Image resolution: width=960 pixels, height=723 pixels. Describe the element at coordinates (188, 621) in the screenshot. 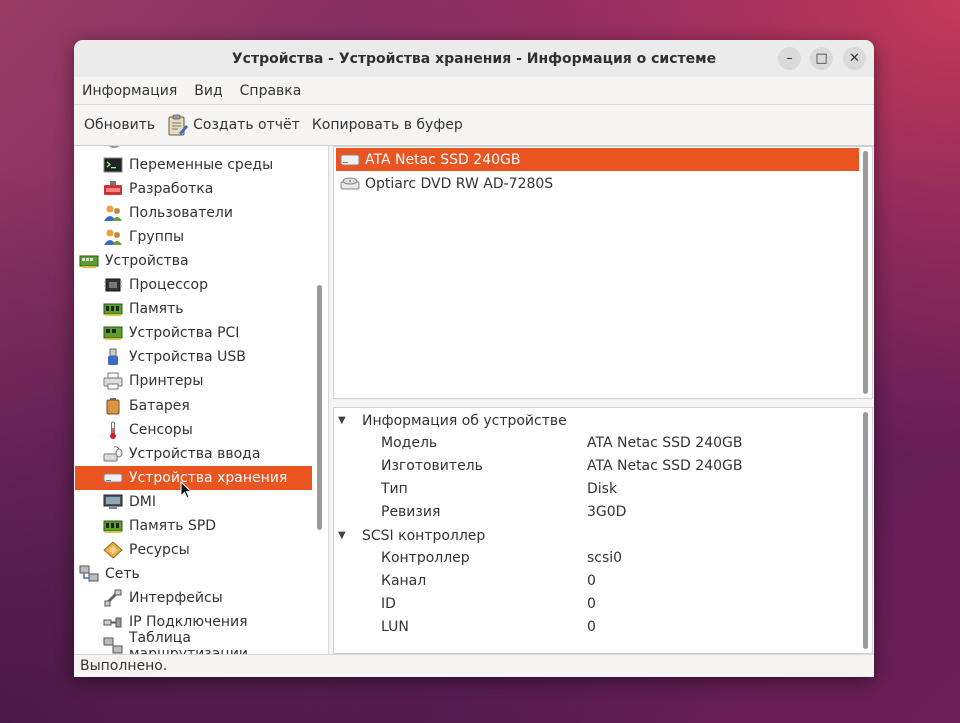

I see `tree-item-label: IP Подключения` at that location.